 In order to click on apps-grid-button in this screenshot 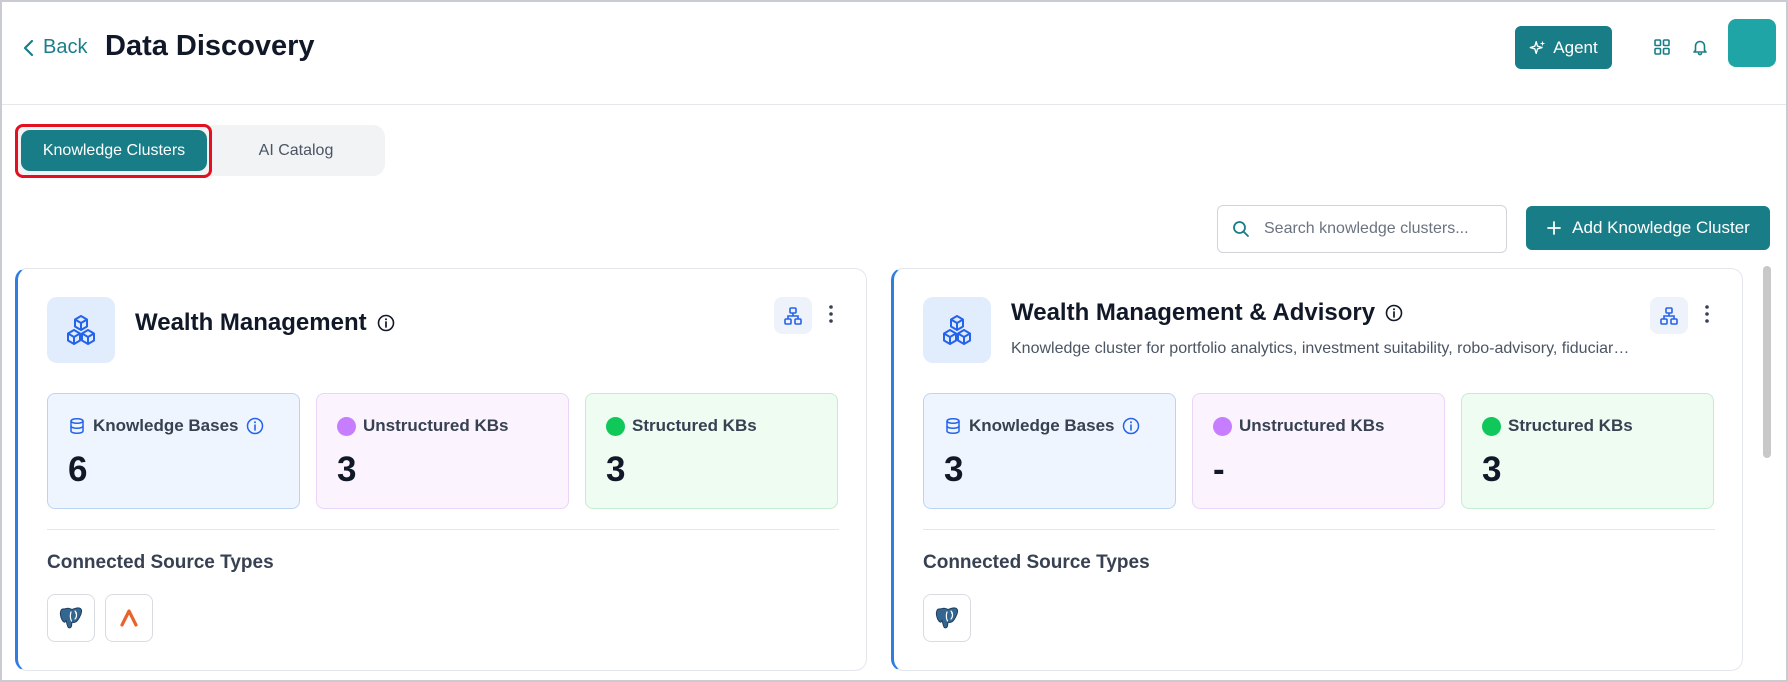, I will do `click(1662, 47)`.